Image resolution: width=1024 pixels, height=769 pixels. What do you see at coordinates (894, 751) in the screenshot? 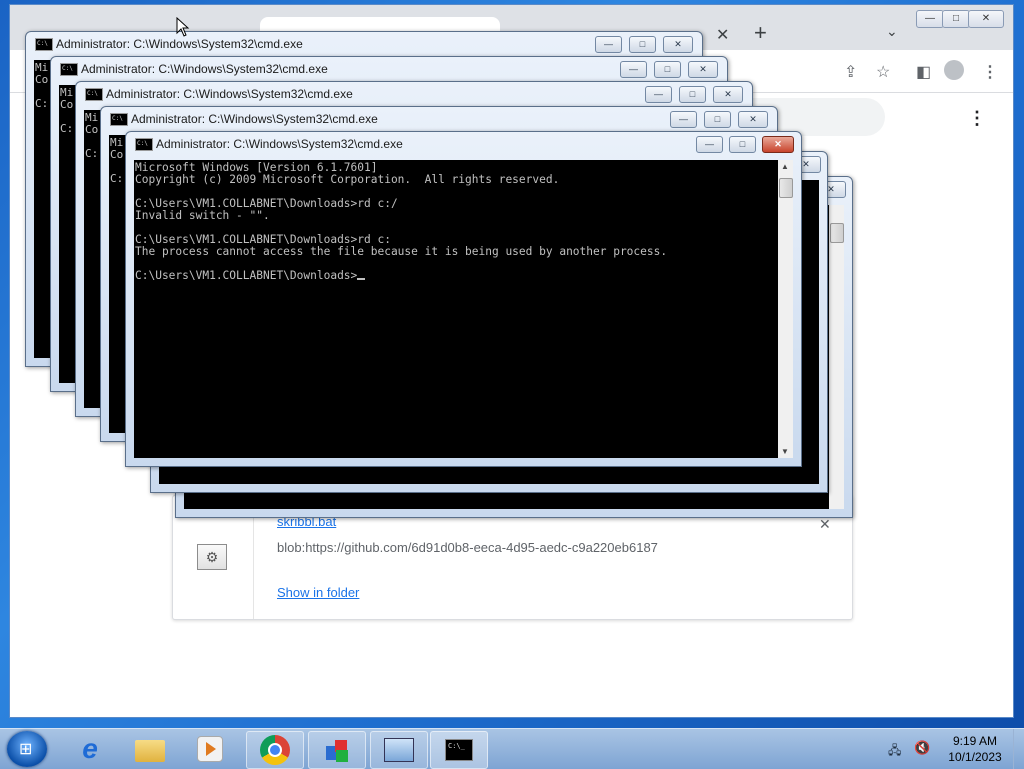
I see `network-icon: 🖧` at bounding box center [894, 751].